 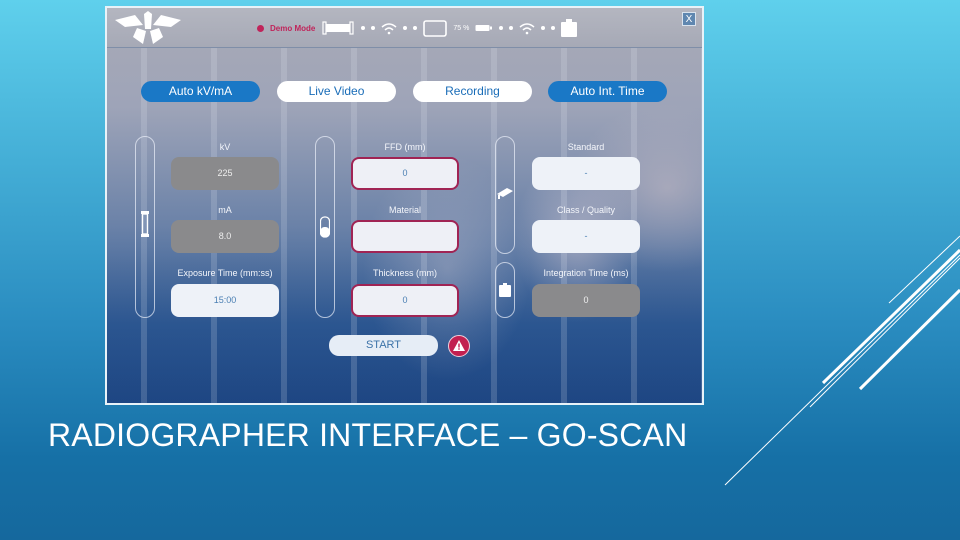 What do you see at coordinates (225, 300) in the screenshot?
I see `exposure-time-field: 15:00` at bounding box center [225, 300].